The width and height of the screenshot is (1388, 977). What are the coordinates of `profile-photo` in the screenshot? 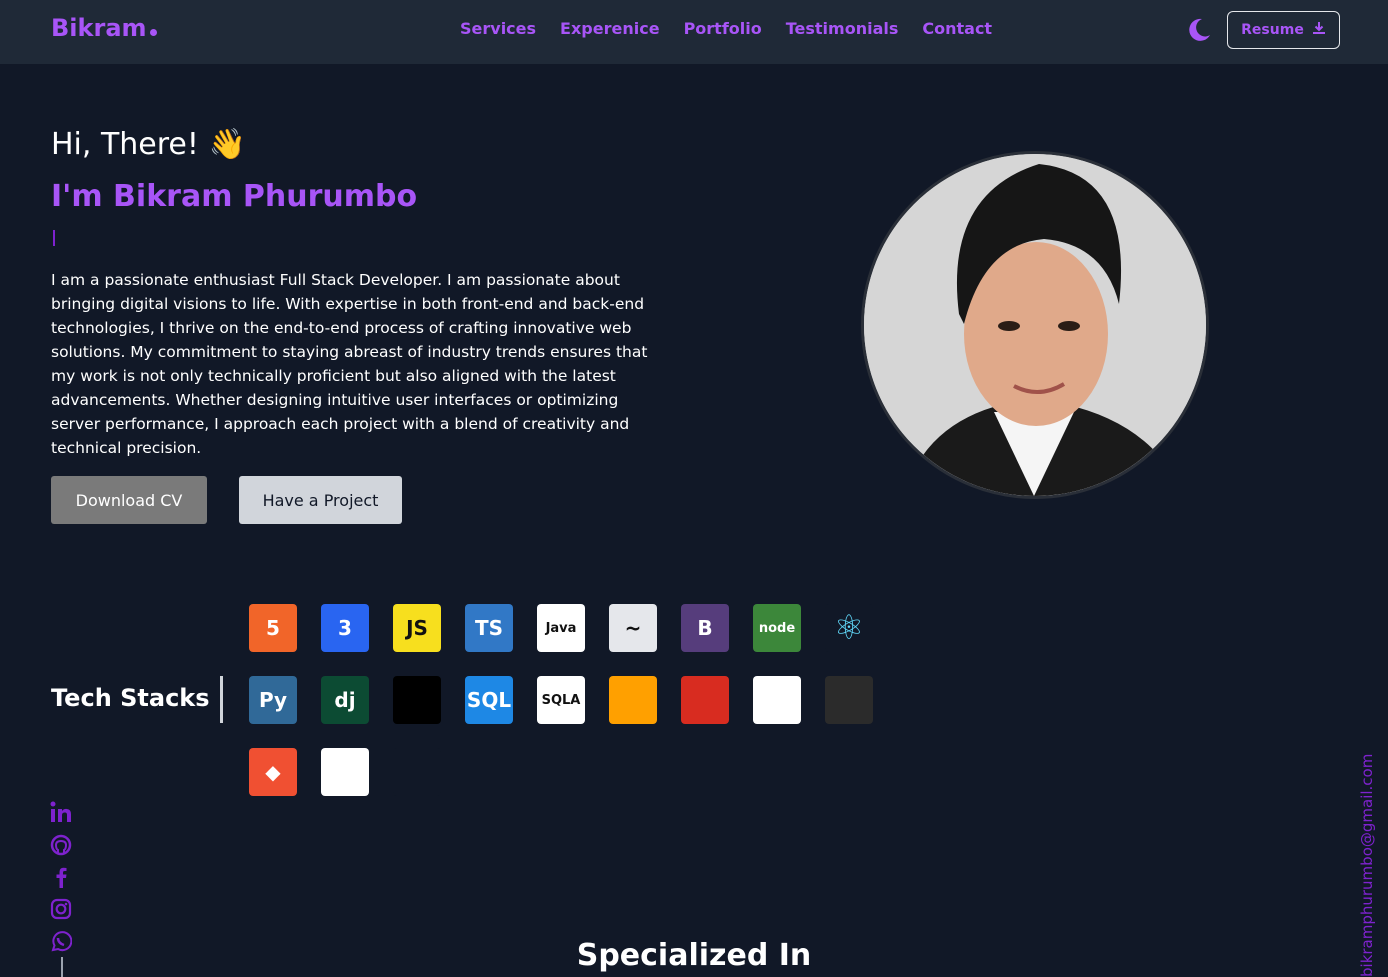 It's located at (1035, 325).